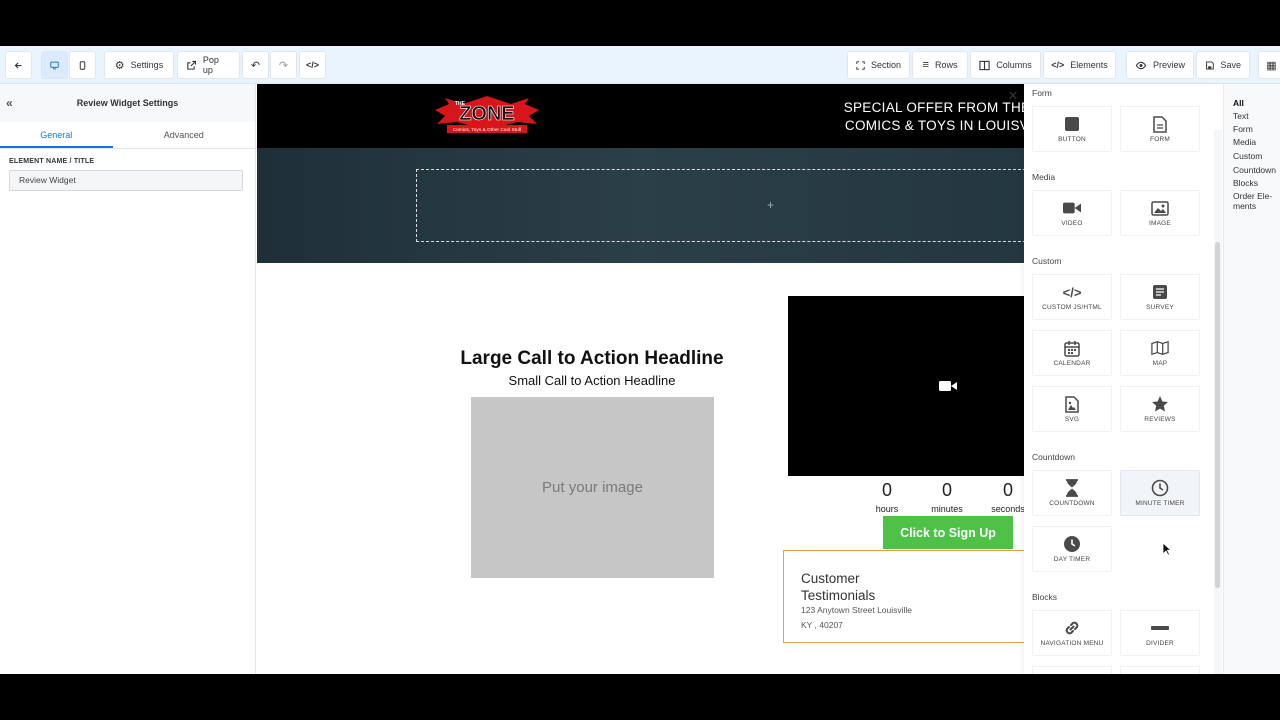 Image resolution: width=1280 pixels, height=720 pixels. I want to click on signup-button: Click to Sign Up, so click(948, 532).